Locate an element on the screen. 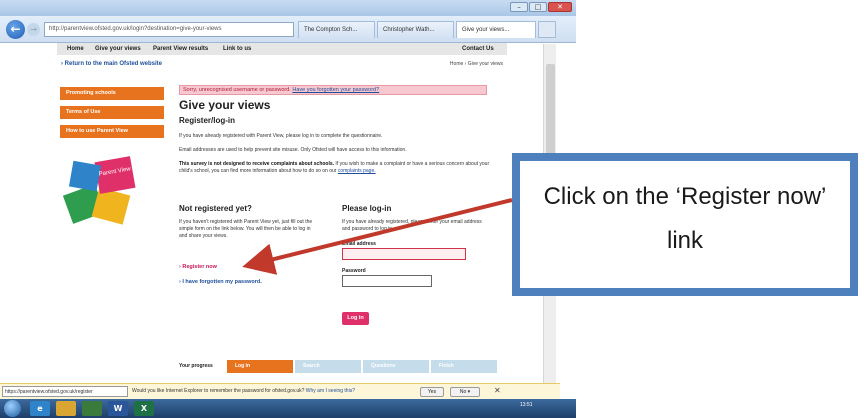 This screenshot has height=418, width=868. login-heading: Please log-in is located at coordinates (367, 208).